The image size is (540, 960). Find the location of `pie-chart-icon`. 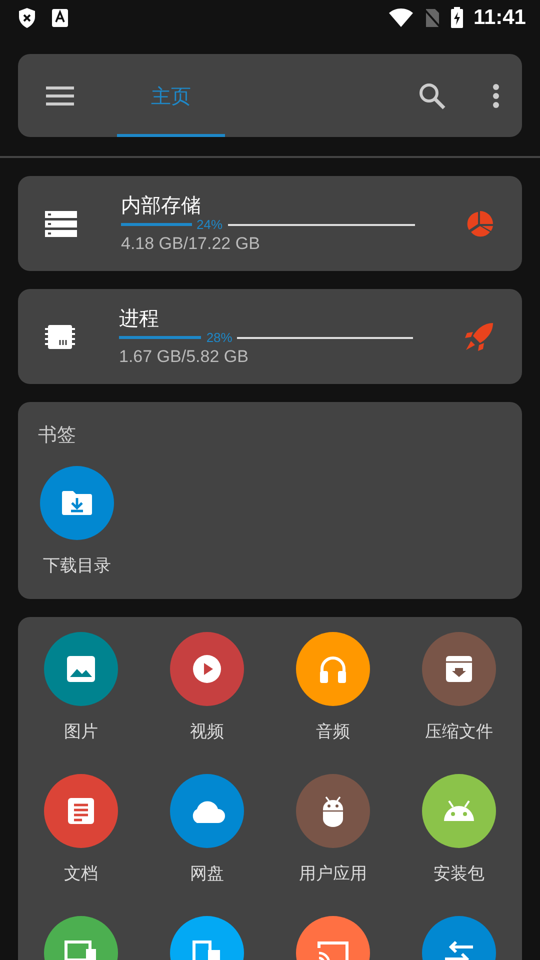

pie-chart-icon is located at coordinates (480, 224).